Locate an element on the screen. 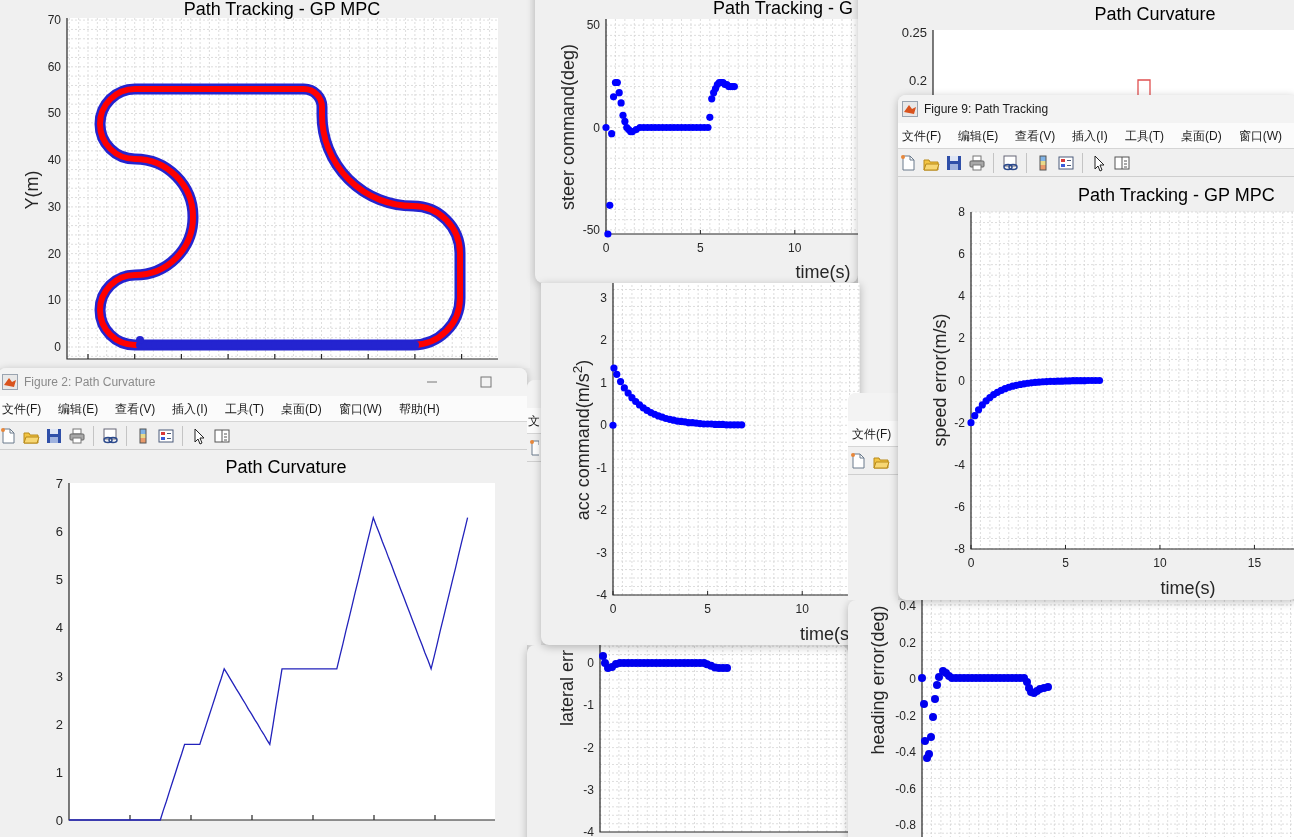  tick-label: -0.4 is located at coordinates (905, 752).